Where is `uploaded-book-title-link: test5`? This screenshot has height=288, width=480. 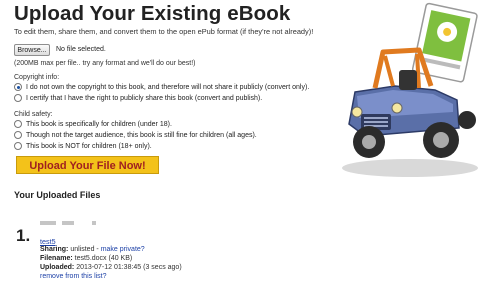
uploaded-book-title-link: test5 is located at coordinates (48, 241).